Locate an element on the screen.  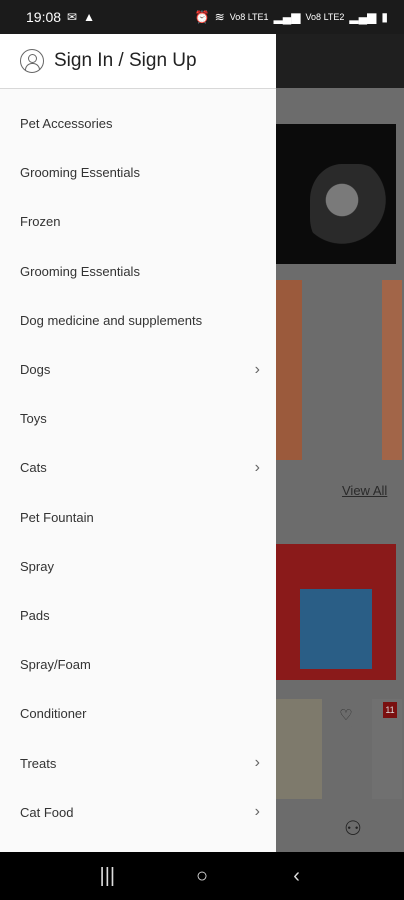
sign-in-label: Sign In / Sign Up is located at coordinates (125, 61).